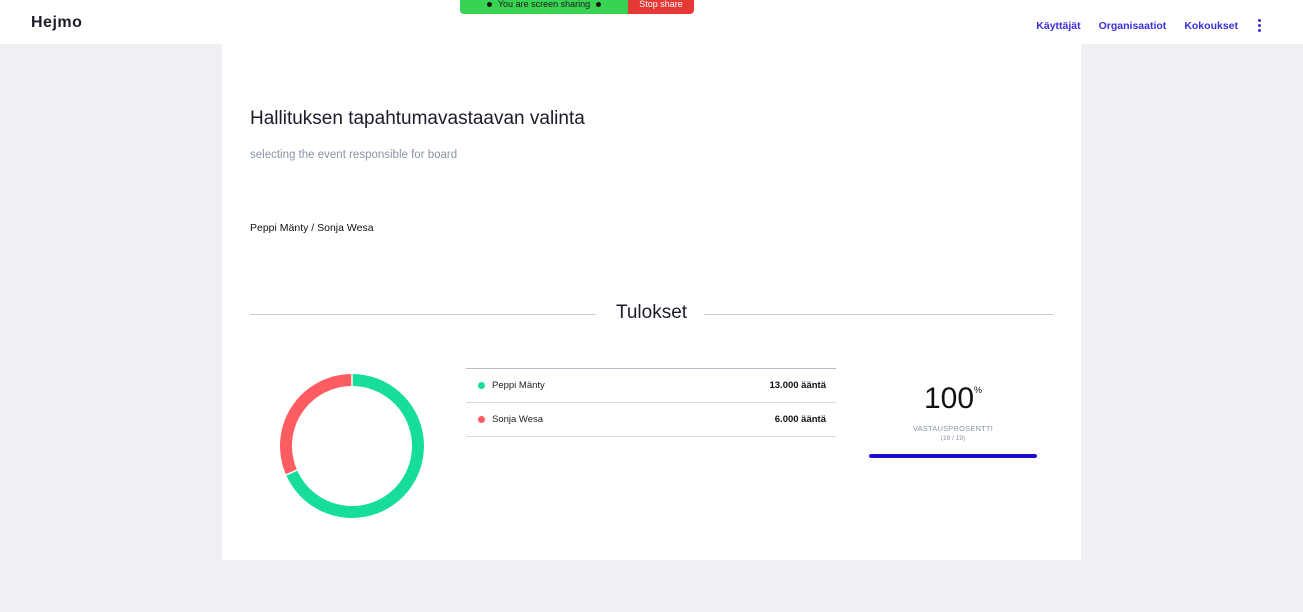 The image size is (1303, 612). I want to click on participation-percentage: 100%, so click(953, 398).